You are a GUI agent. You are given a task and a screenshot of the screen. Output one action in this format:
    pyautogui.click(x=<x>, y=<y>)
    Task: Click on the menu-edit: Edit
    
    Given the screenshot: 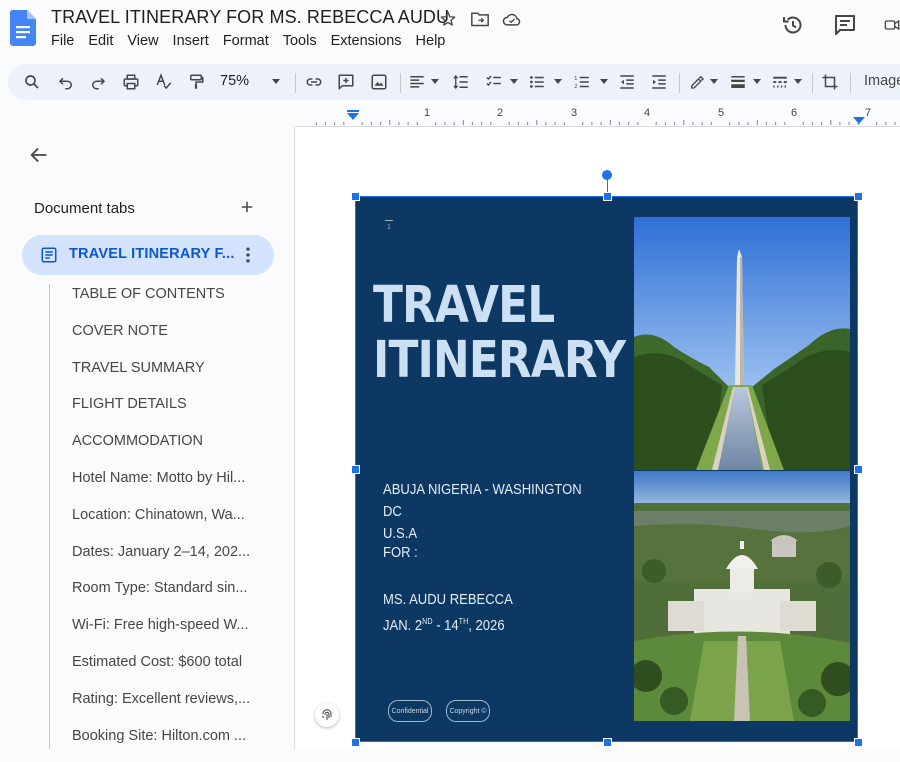 What is the action you would take?
    pyautogui.click(x=100, y=41)
    